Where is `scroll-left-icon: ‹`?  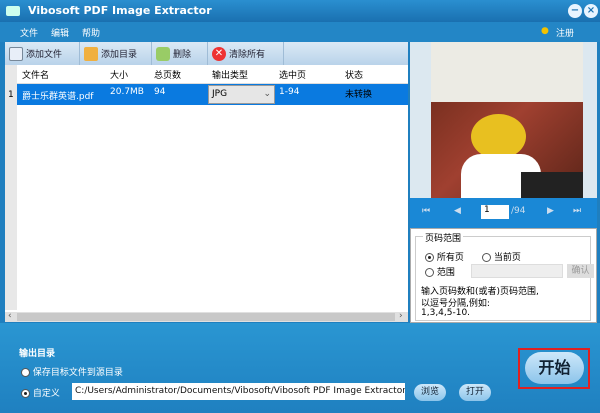 scroll-left-icon: ‹ is located at coordinates (10, 316).